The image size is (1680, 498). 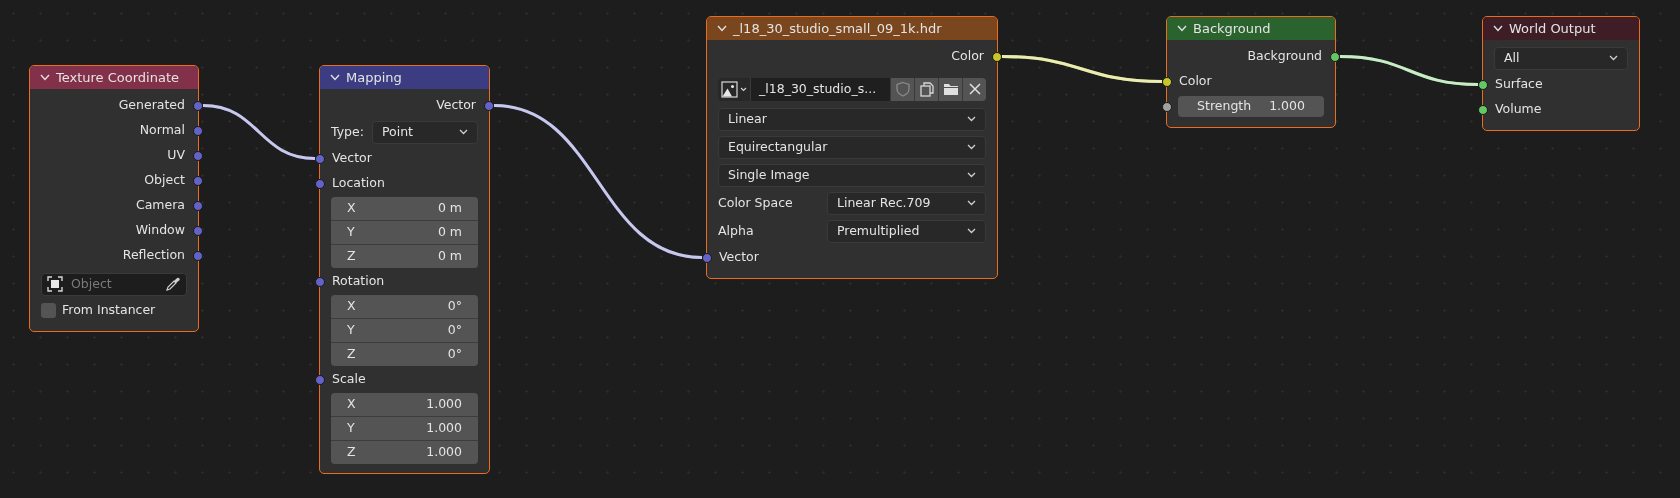 What do you see at coordinates (852, 147) in the screenshot?
I see `dropdown: Equirectangular` at bounding box center [852, 147].